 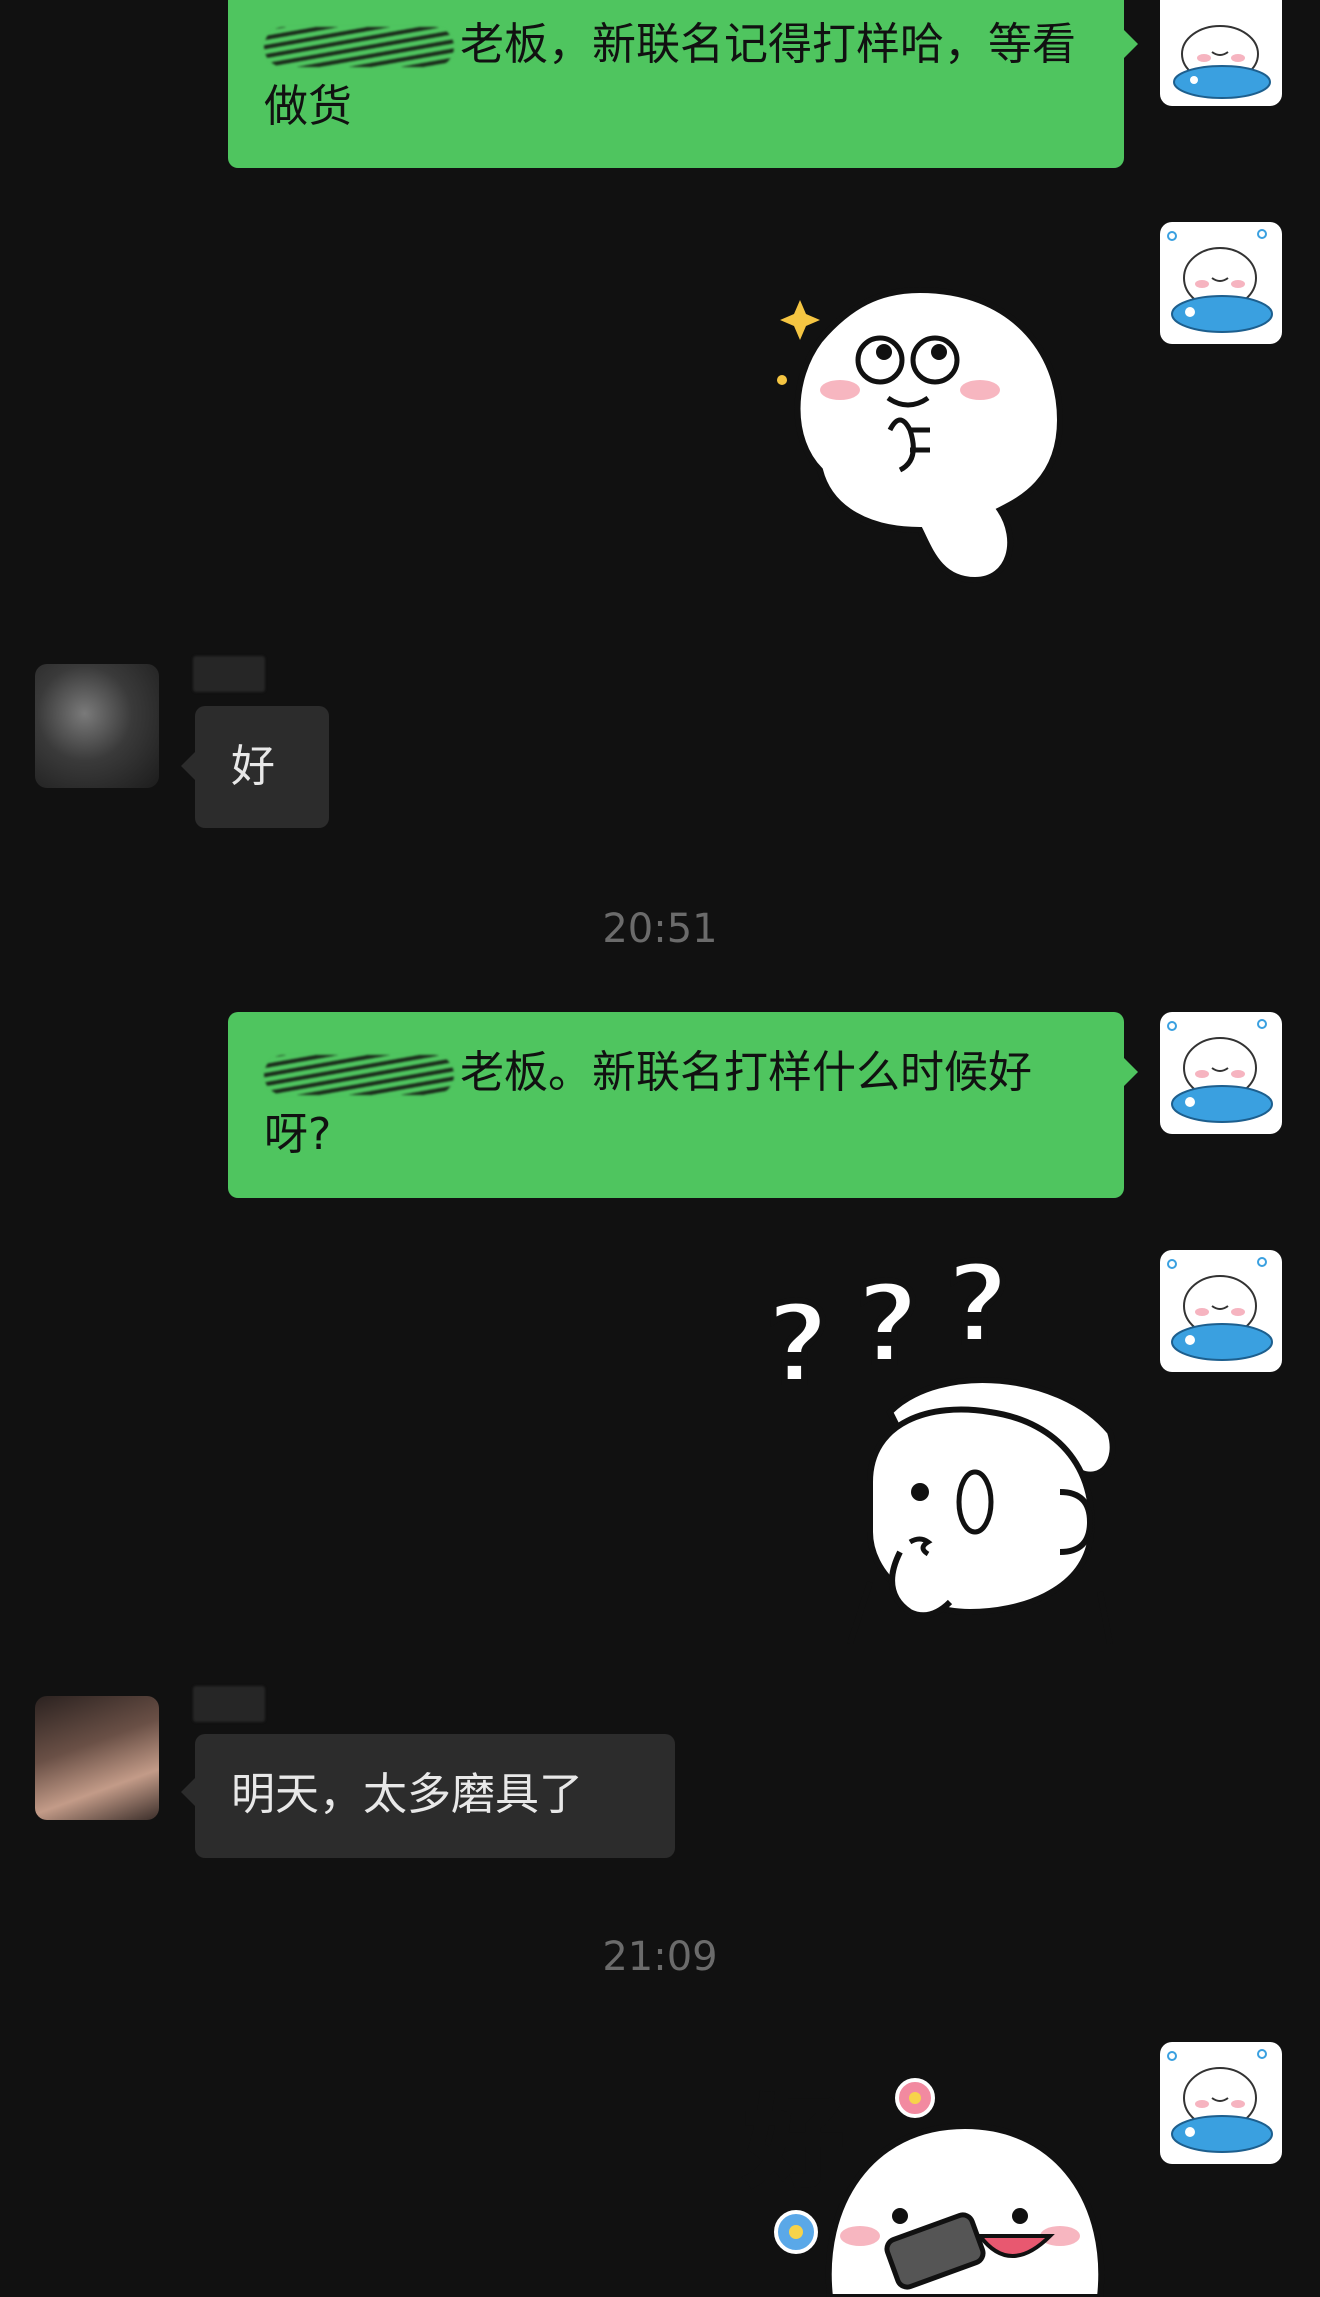 What do you see at coordinates (676, 84) in the screenshot?
I see `my-message-bubble: 老板，新联名记得打样哈，等看做货` at bounding box center [676, 84].